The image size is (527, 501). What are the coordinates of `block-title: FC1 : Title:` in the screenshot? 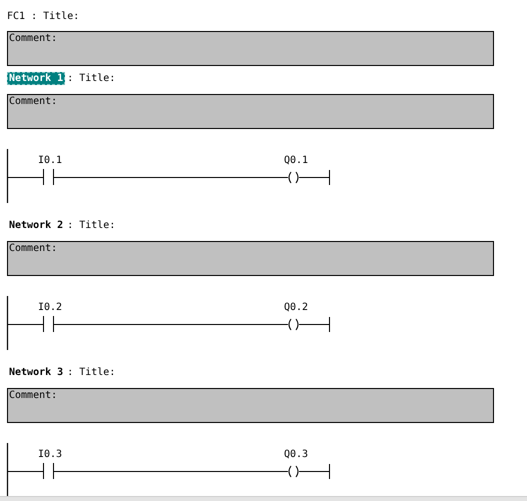 It's located at (43, 16).